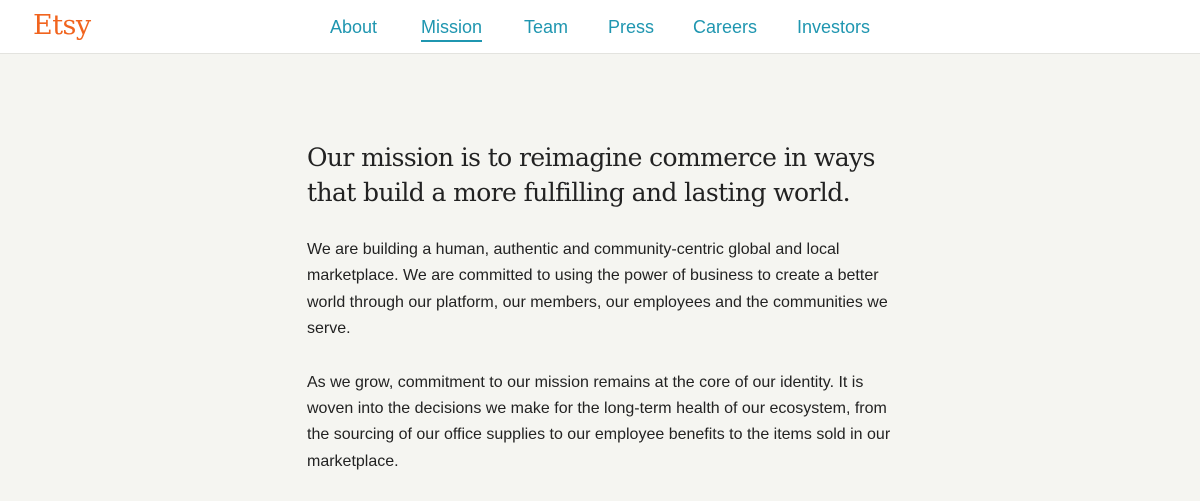  Describe the element at coordinates (833, 27) in the screenshot. I see `nav-investors: Investors` at that location.